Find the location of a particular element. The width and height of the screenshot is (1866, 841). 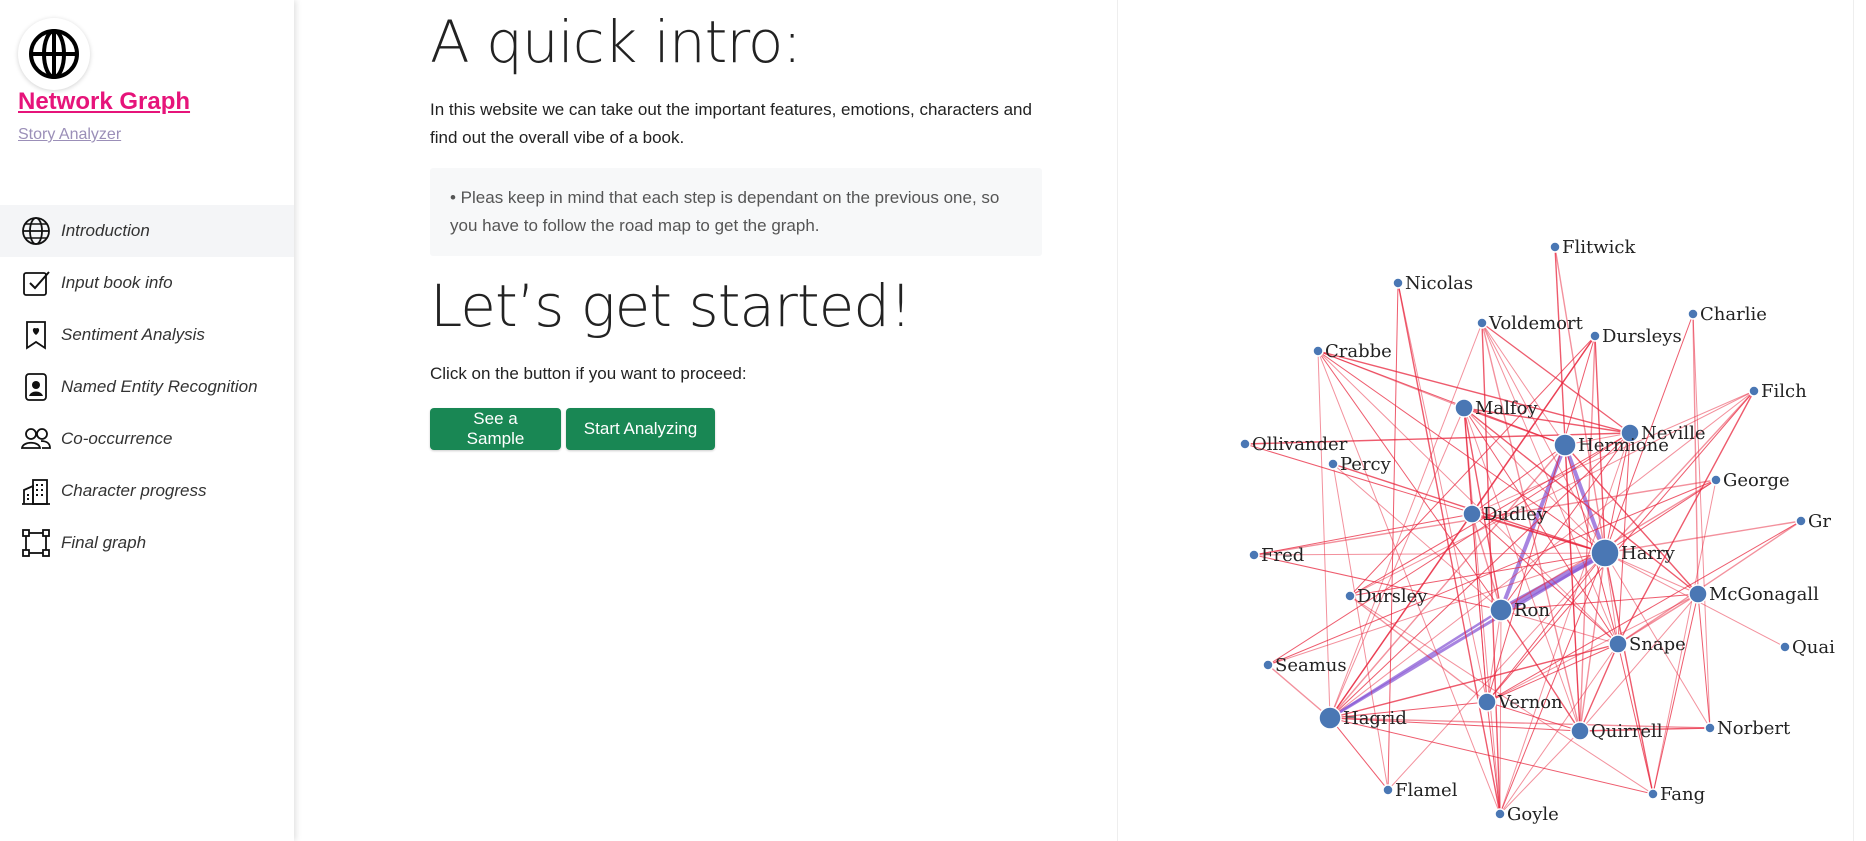

graph-node: Vernon is located at coordinates (1520, 702).